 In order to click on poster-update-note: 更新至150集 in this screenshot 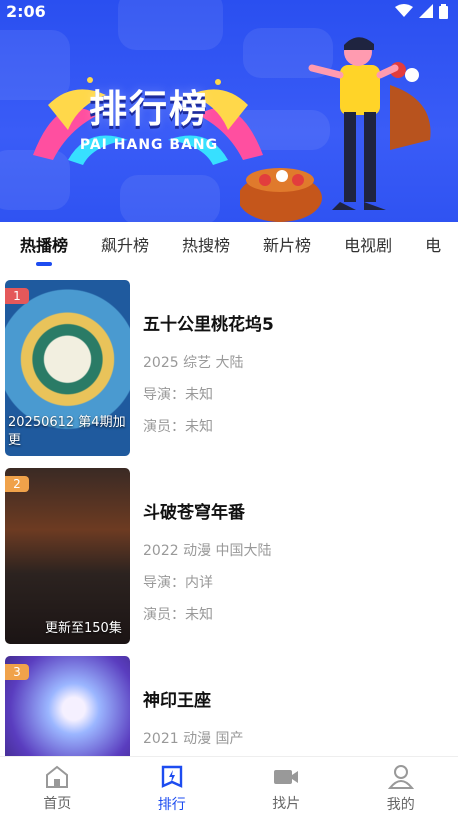, I will do `click(83, 628)`.